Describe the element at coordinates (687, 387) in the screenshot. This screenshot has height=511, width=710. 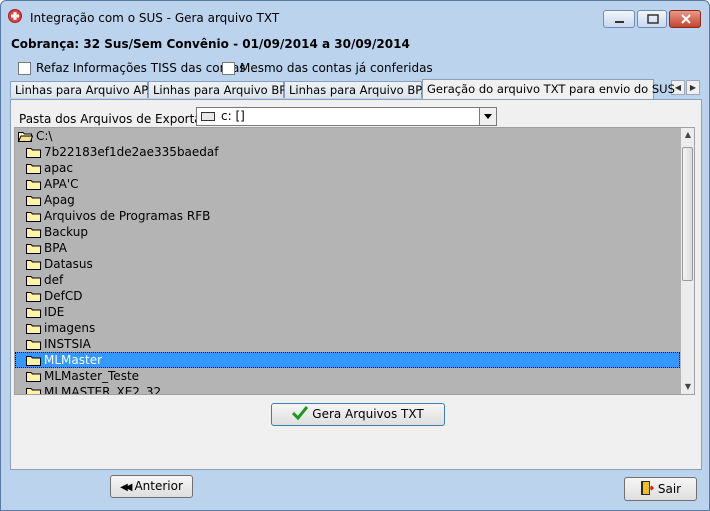
I see `scroll-down-icon: ▼` at that location.